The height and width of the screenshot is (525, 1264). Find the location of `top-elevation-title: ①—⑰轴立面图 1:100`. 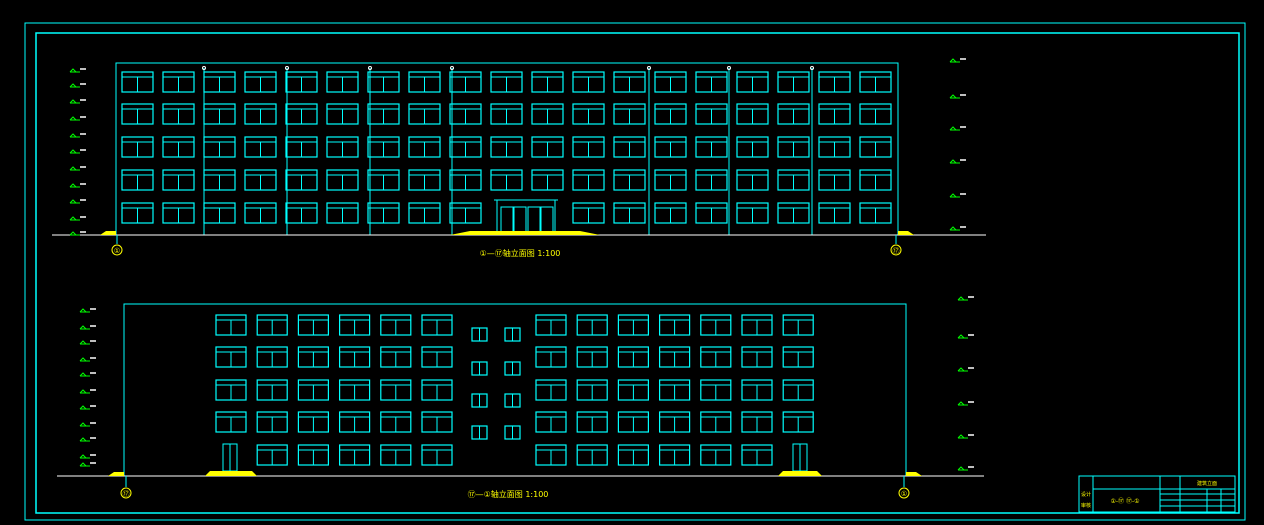

top-elevation-title: ①—⑰轴立面图 1:100 is located at coordinates (520, 253).